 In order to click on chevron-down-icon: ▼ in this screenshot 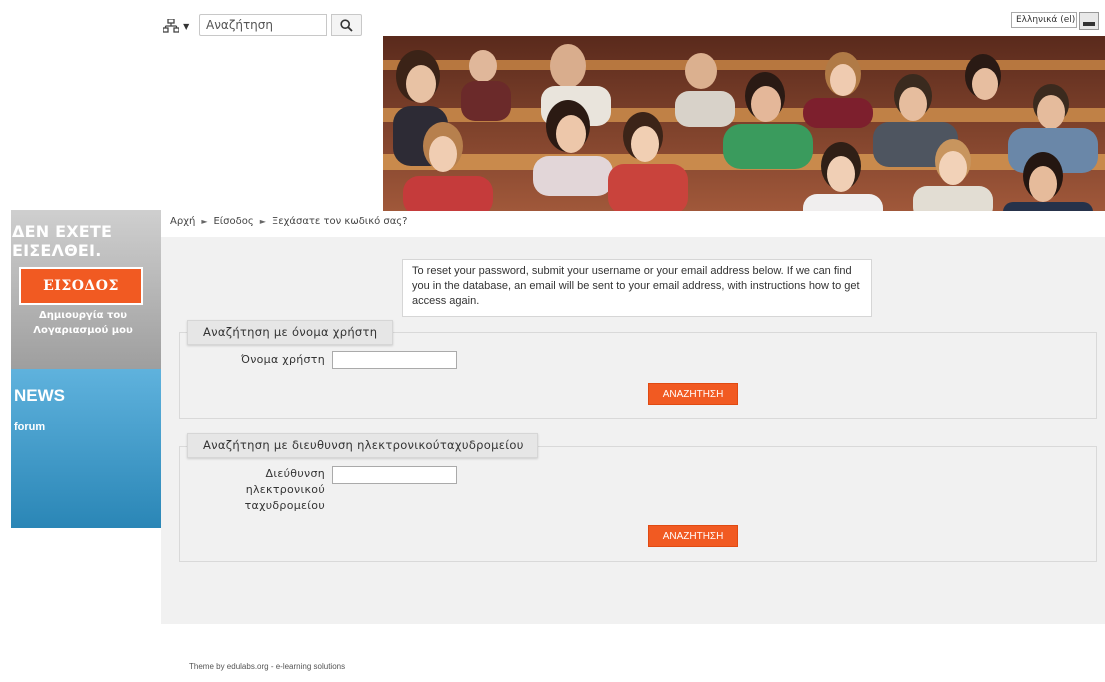, I will do `click(186, 26)`.